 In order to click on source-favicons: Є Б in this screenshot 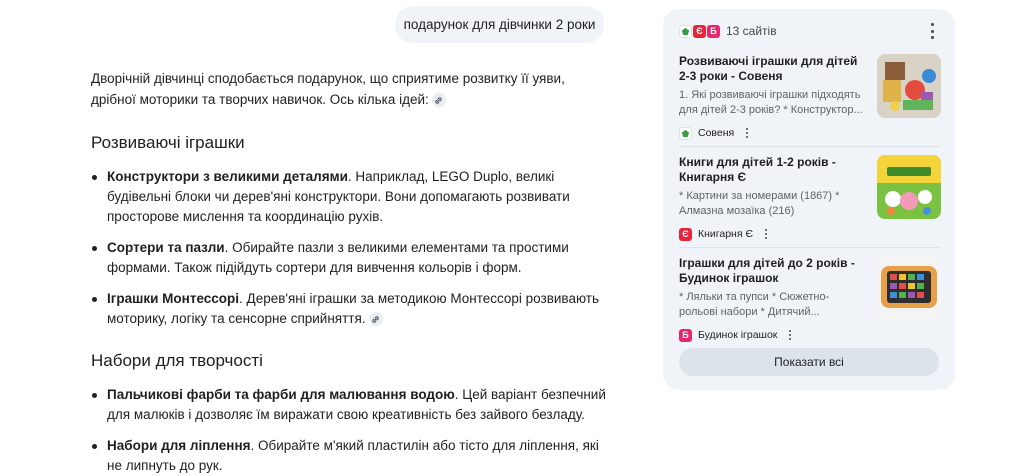, I will do `click(700, 31)`.